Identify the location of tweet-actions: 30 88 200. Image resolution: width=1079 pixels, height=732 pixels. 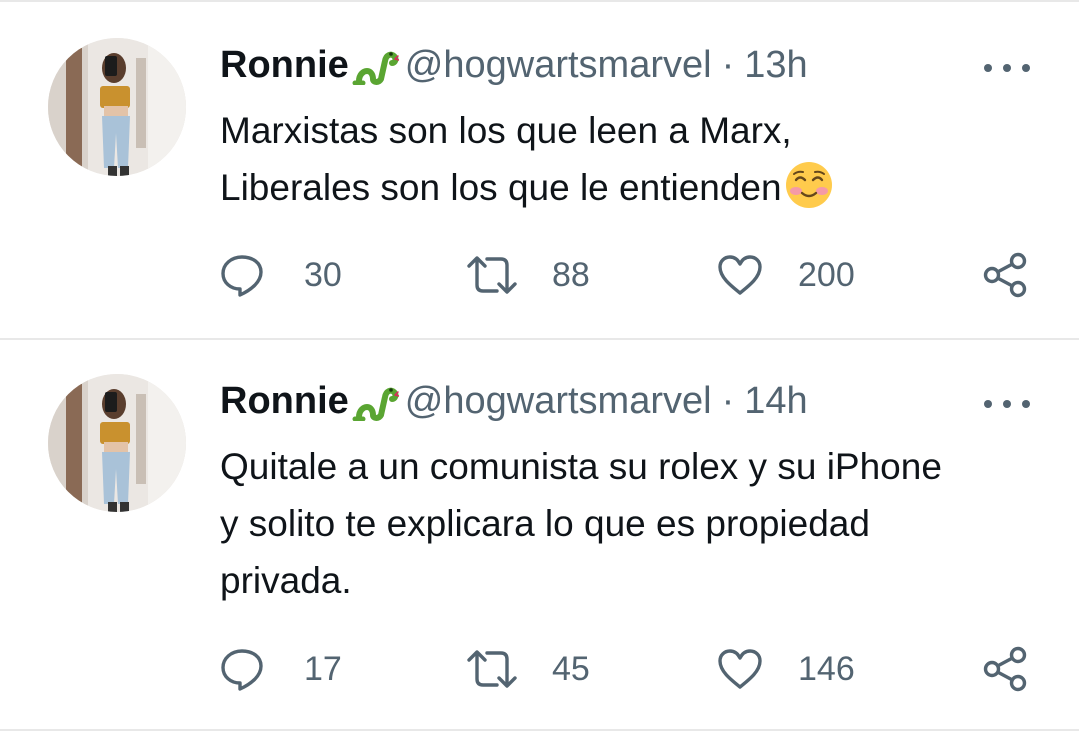
(539, 275).